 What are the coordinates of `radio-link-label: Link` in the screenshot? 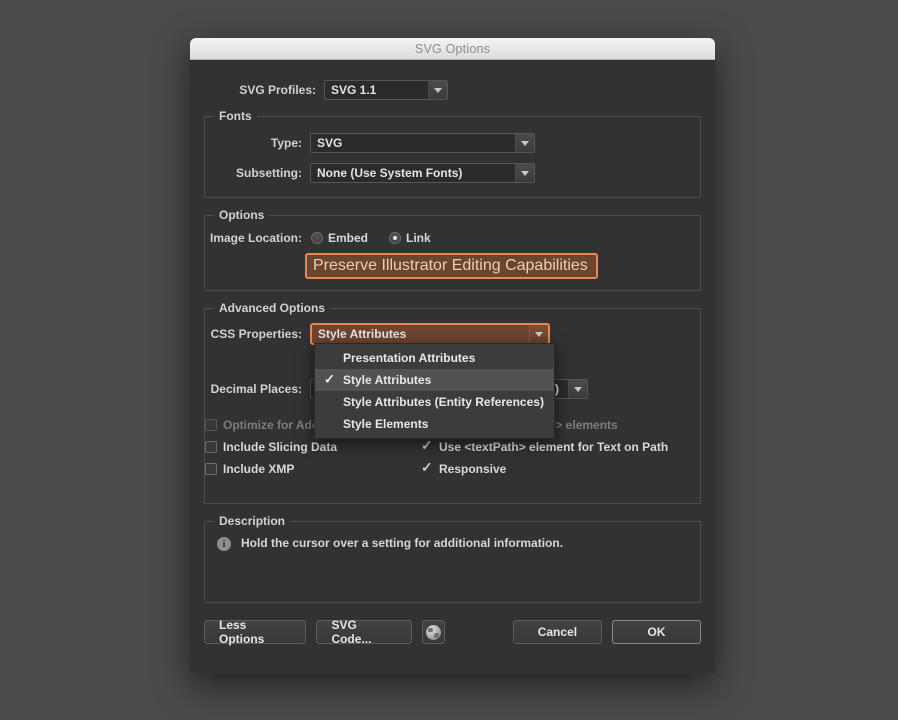 It's located at (418, 238).